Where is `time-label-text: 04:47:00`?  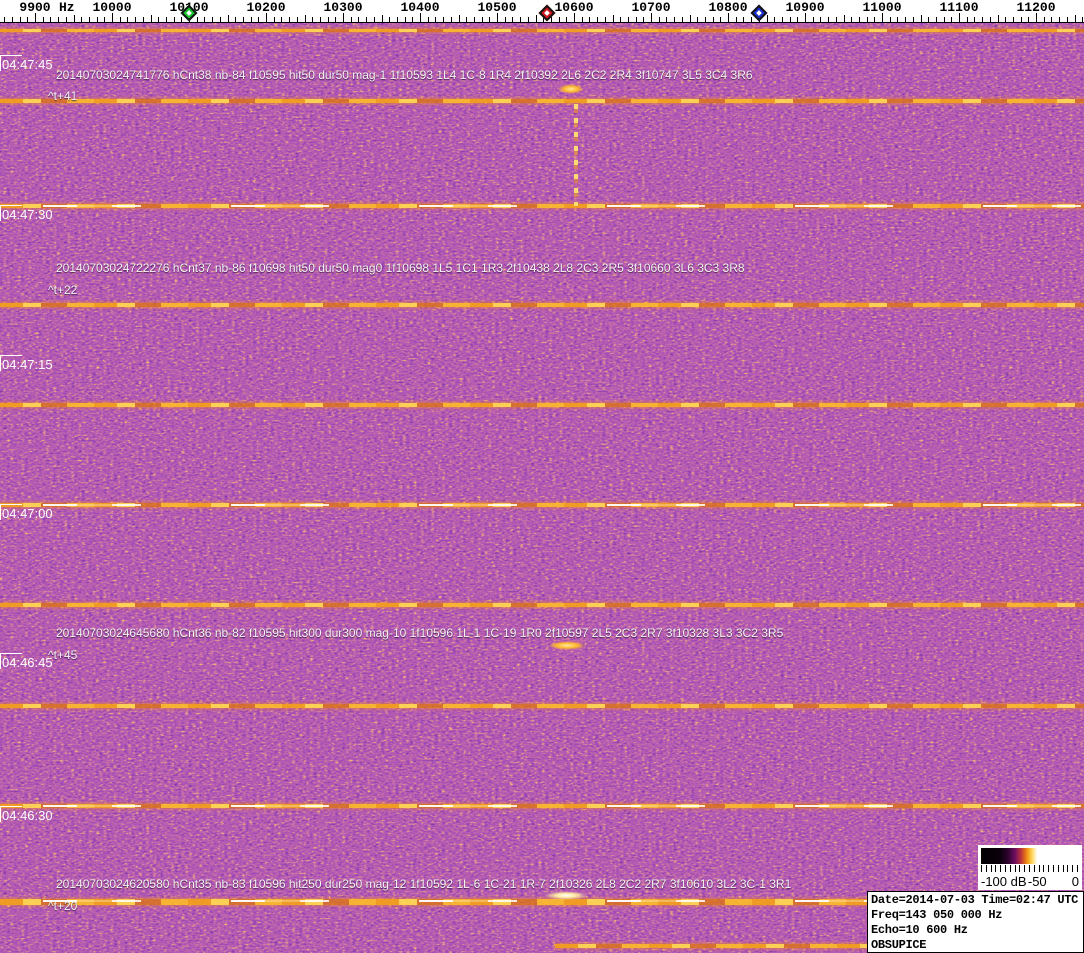 time-label-text: 04:47:00 is located at coordinates (27, 513).